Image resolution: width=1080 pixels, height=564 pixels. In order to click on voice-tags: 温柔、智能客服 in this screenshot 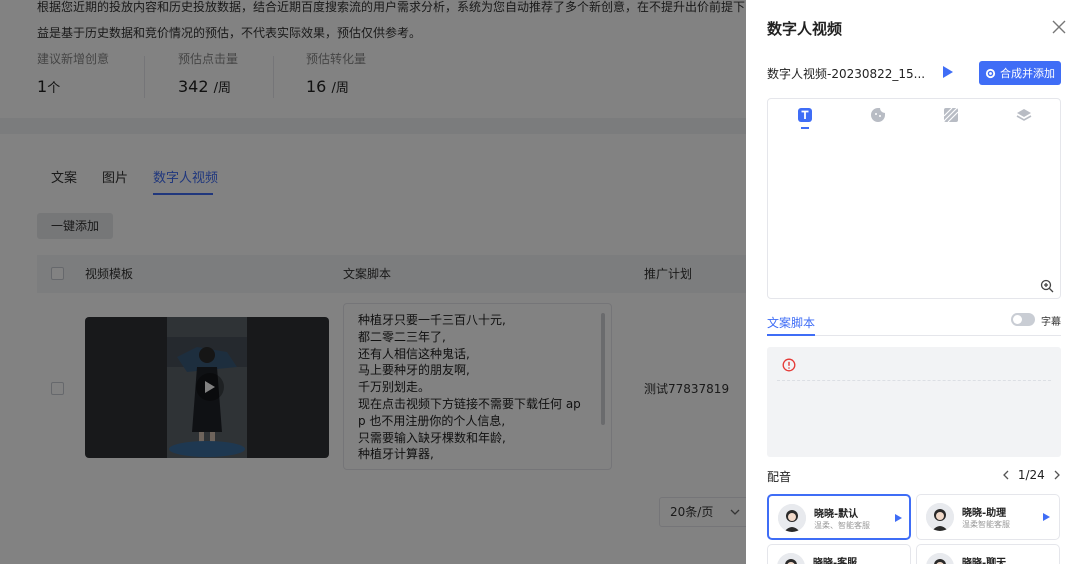, I will do `click(842, 525)`.